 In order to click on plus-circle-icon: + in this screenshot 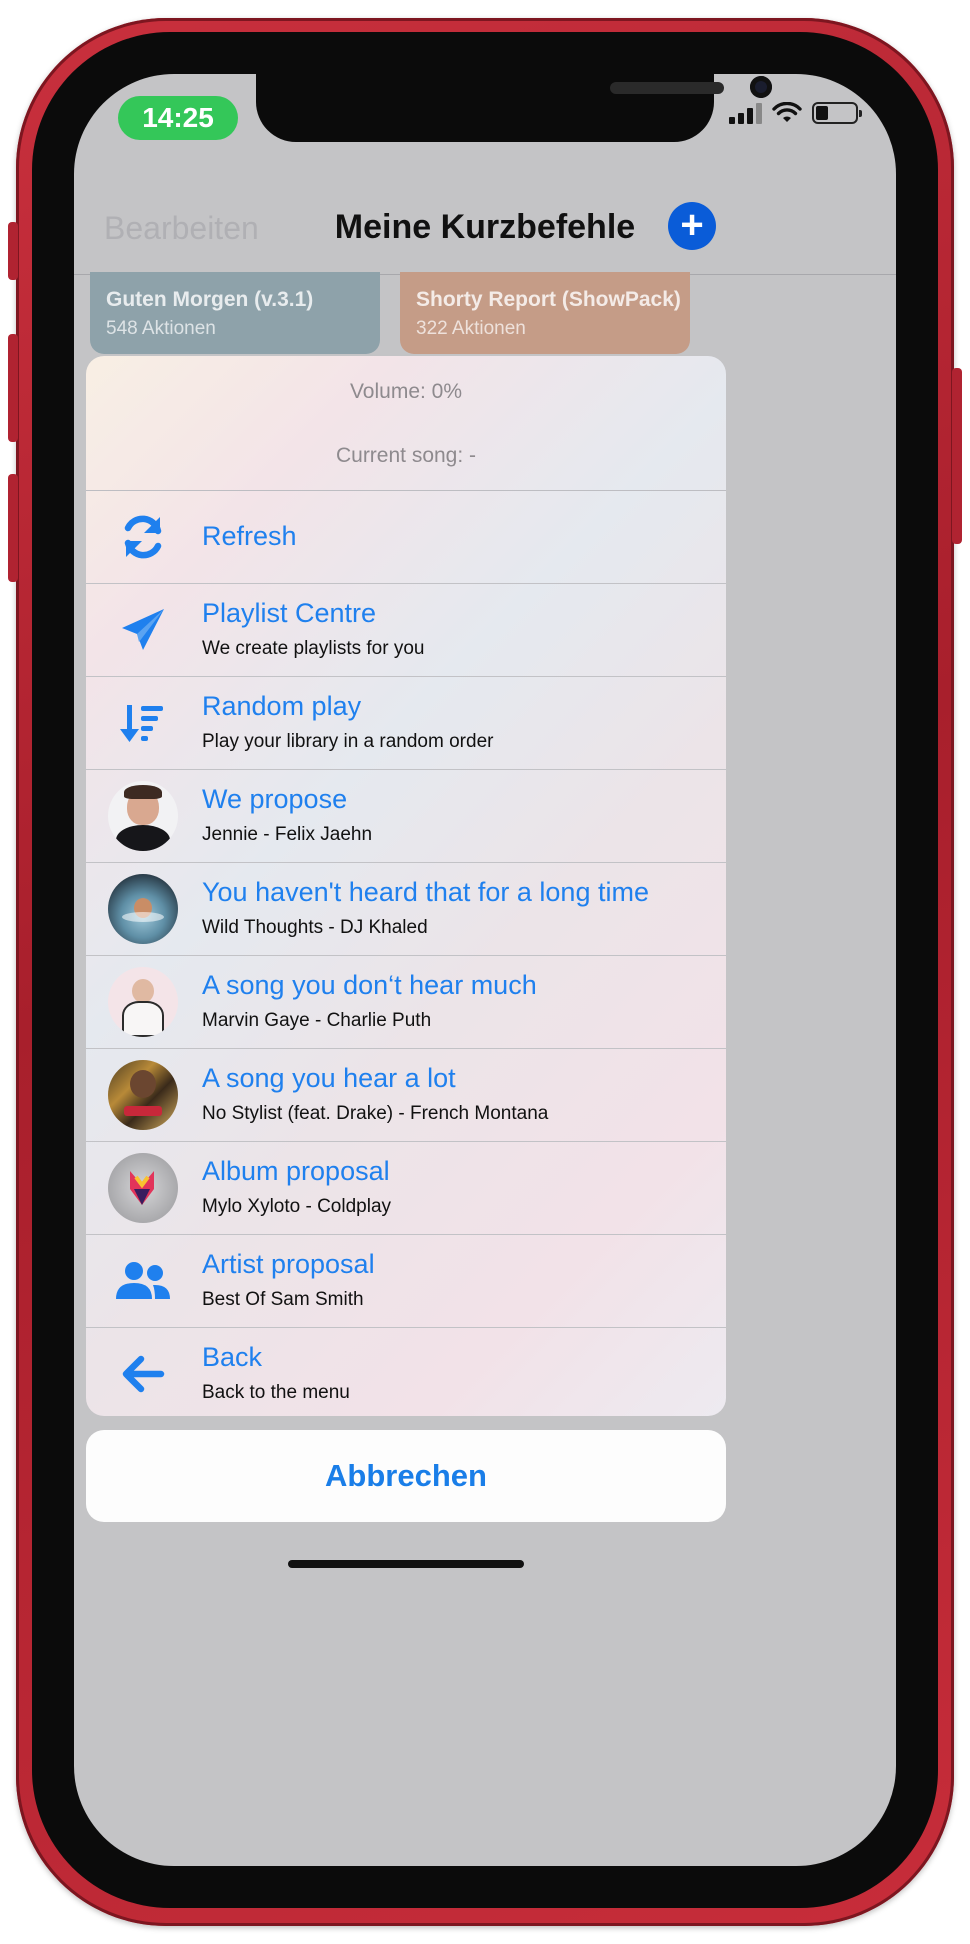, I will do `click(692, 226)`.